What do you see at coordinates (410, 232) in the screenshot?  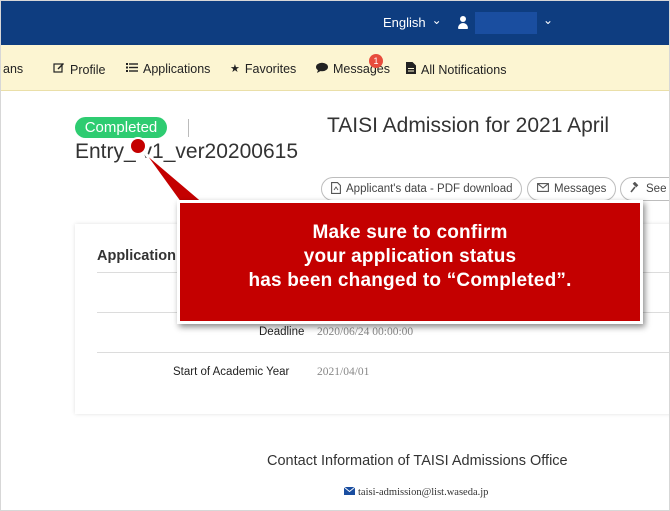 I see `callout-line: Make sure to confirm` at bounding box center [410, 232].